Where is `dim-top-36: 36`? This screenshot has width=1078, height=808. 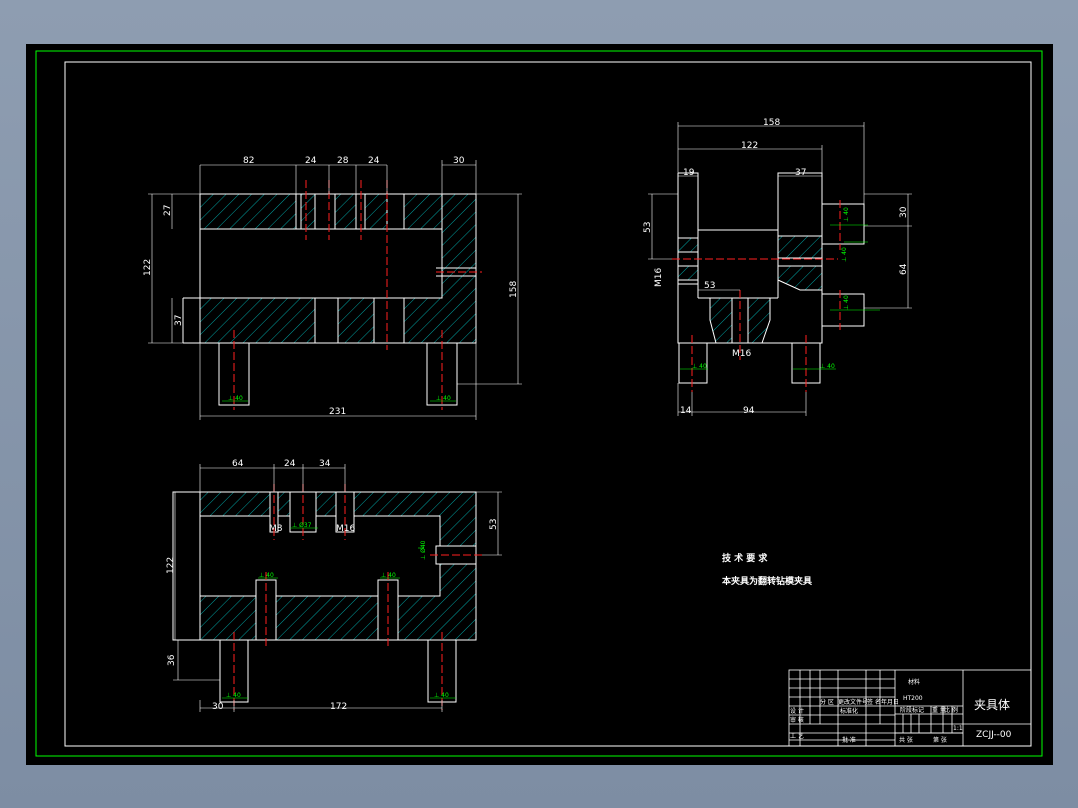
dim-top-36: 36 is located at coordinates (172, 660).